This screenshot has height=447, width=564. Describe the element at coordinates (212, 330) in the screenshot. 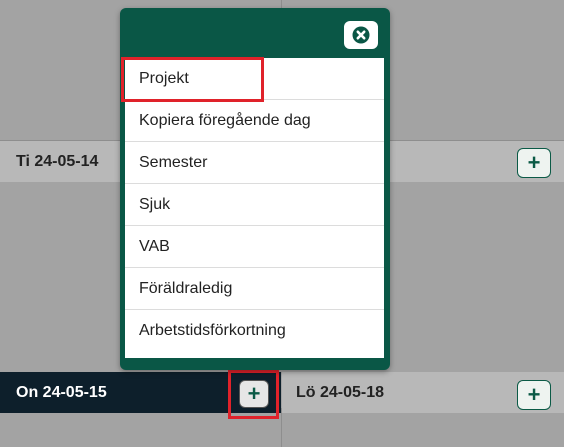

I see `menu-item-label: Arbetstidsförkortning` at that location.